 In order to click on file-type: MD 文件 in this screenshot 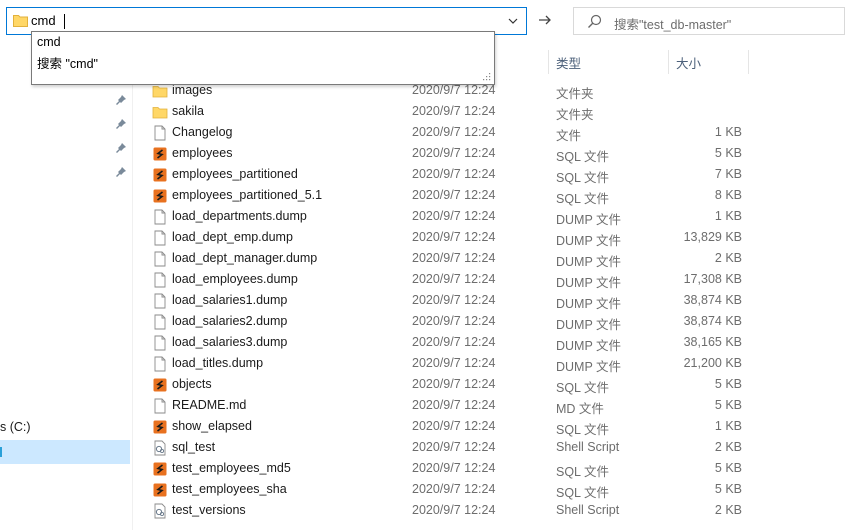, I will do `click(580, 409)`.